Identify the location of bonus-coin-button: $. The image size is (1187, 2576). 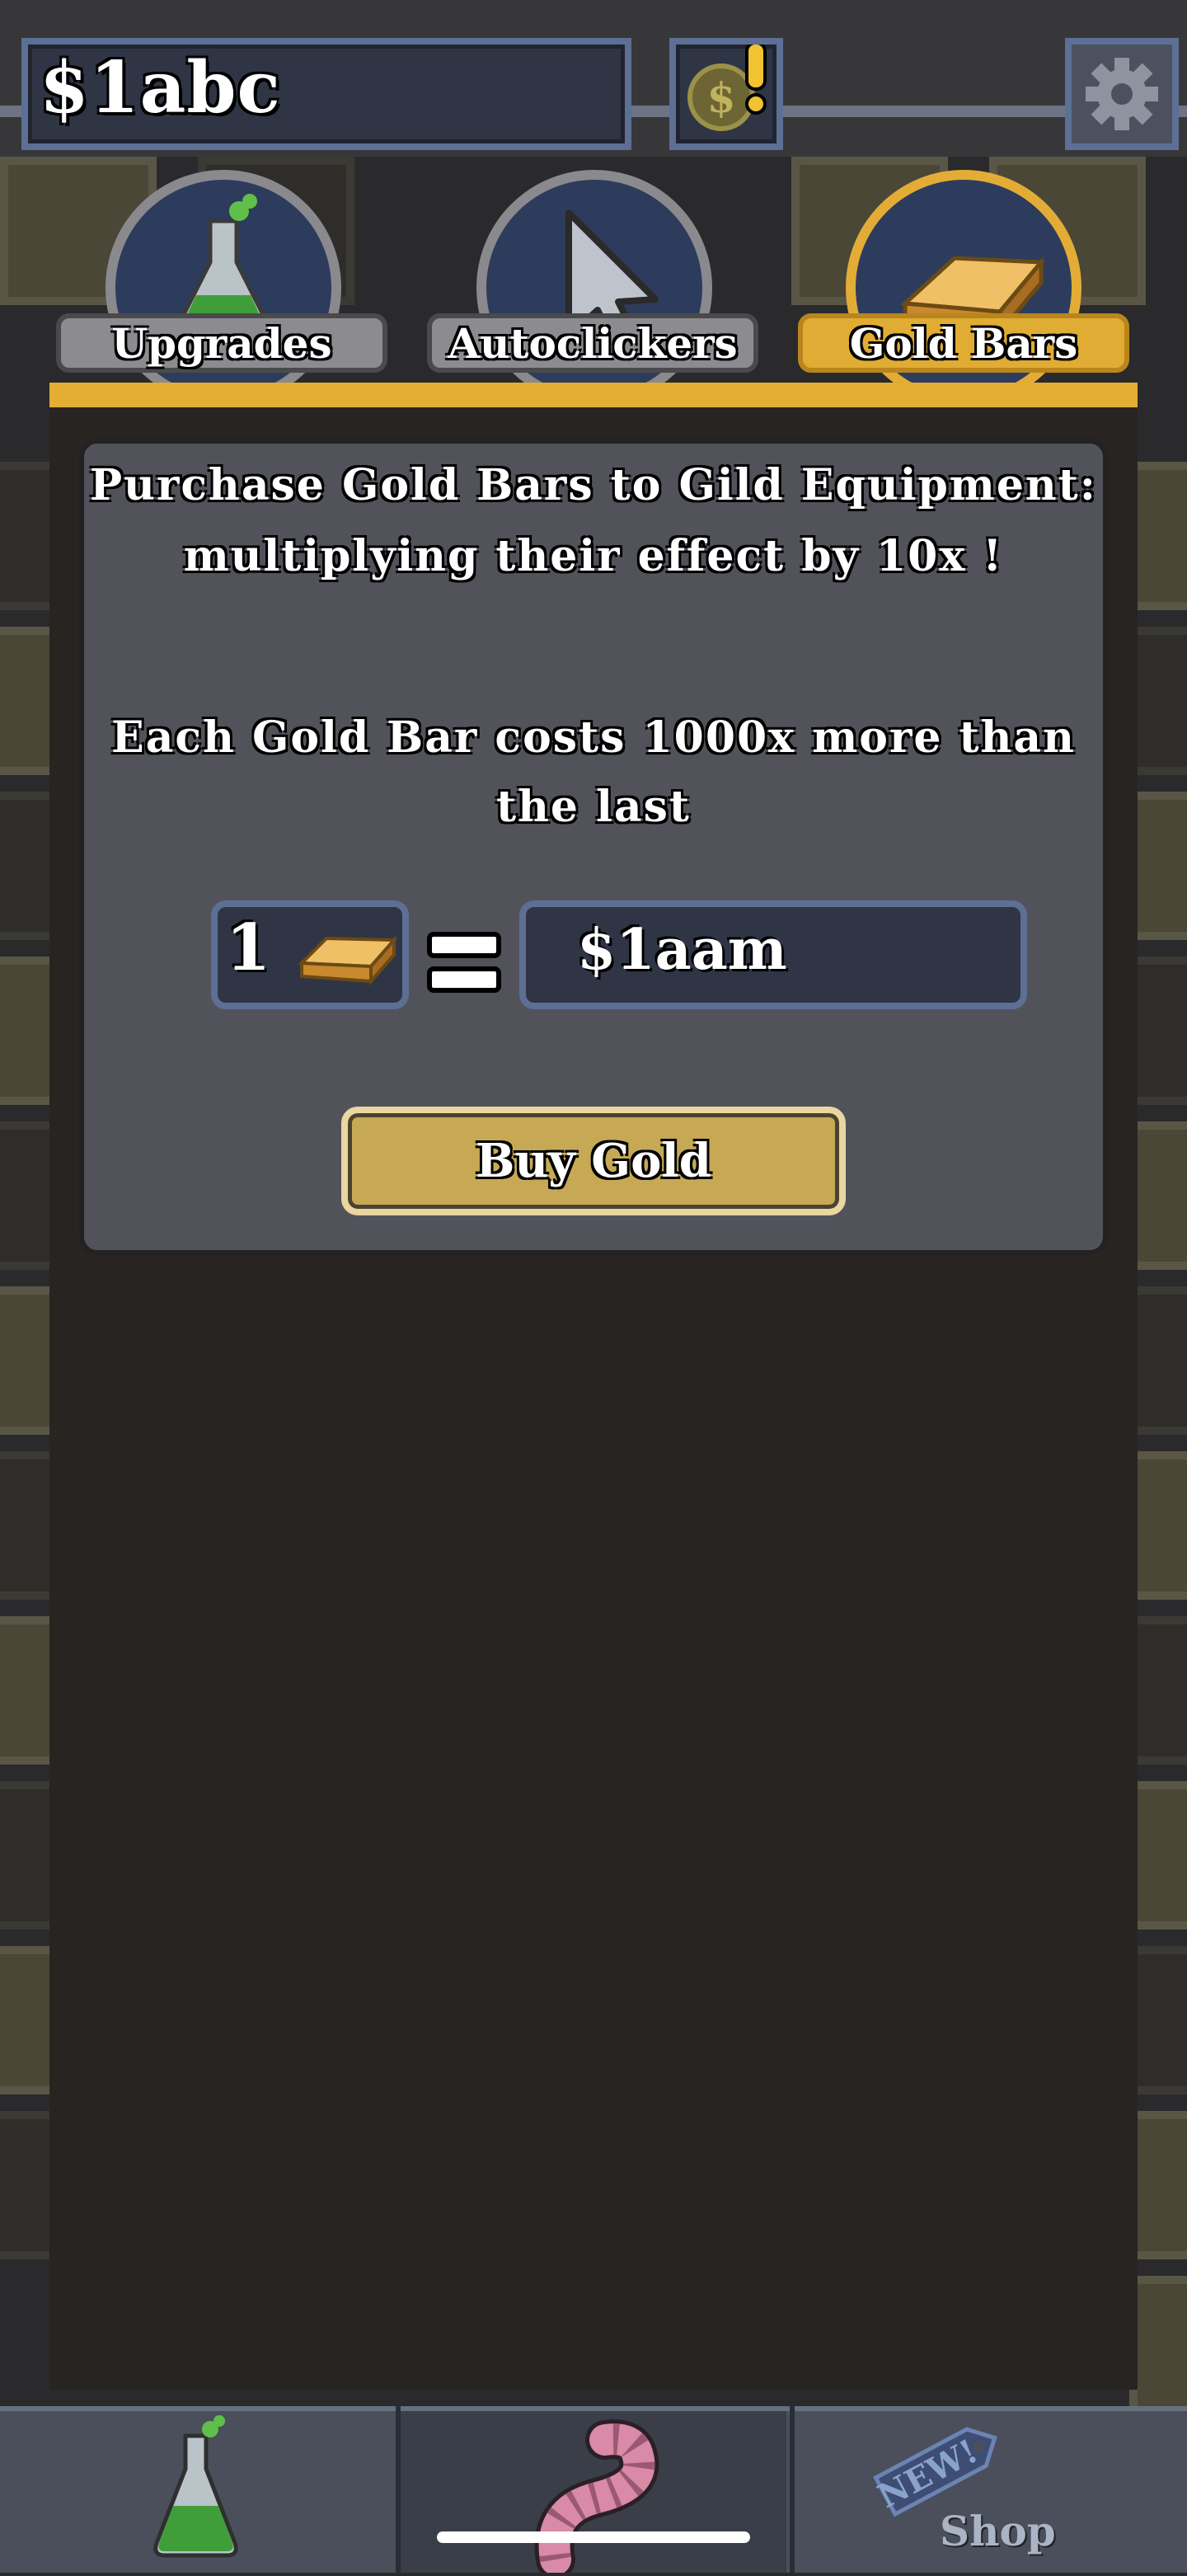
(726, 94).